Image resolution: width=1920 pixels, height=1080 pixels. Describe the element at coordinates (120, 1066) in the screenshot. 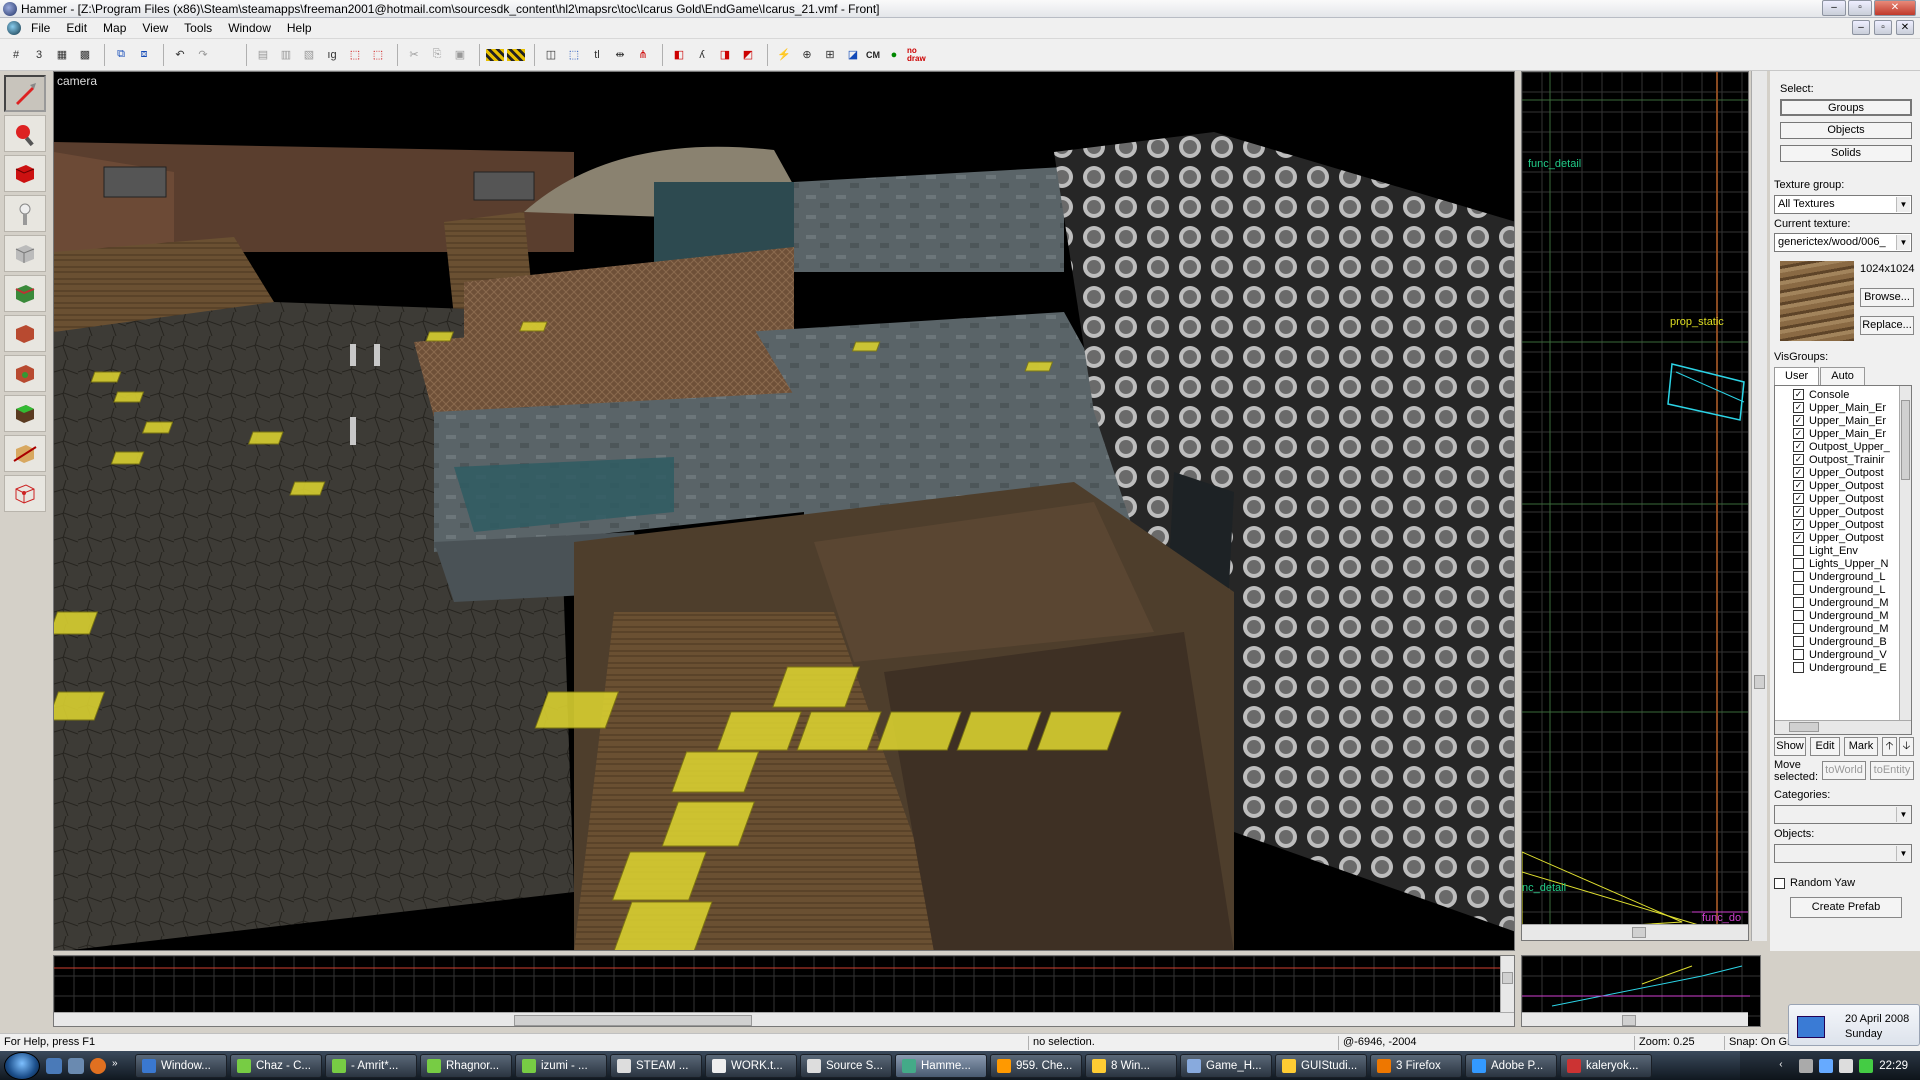

I see `quicklaunch-more-icon: »` at that location.